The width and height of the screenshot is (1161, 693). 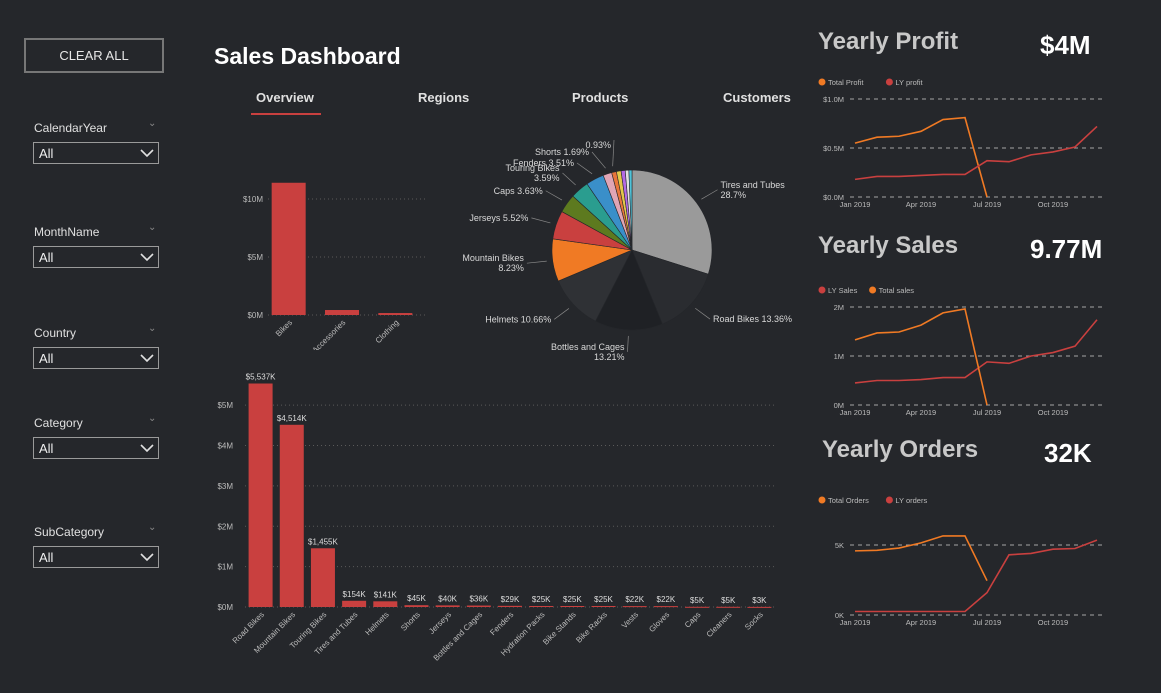 What do you see at coordinates (1068, 453) in the screenshot?
I see `kpi-value-orders: 32K` at bounding box center [1068, 453].